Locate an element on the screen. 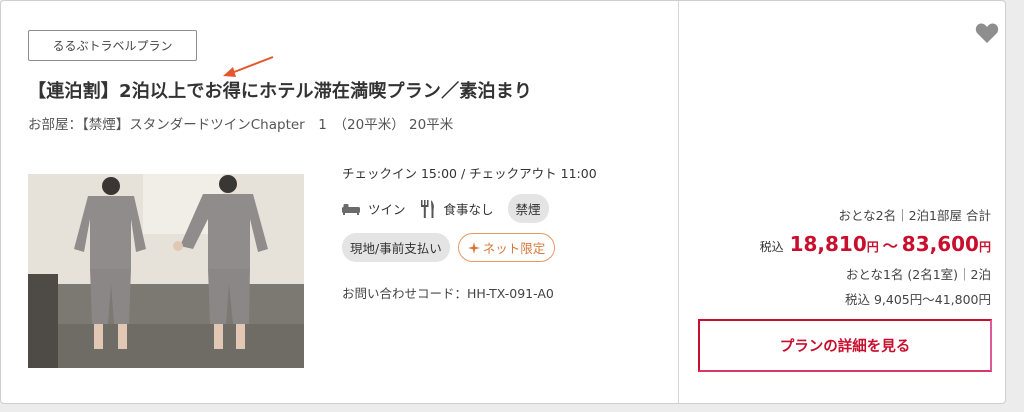  brand-tag: るるぶトラベルプラン is located at coordinates (112, 45).